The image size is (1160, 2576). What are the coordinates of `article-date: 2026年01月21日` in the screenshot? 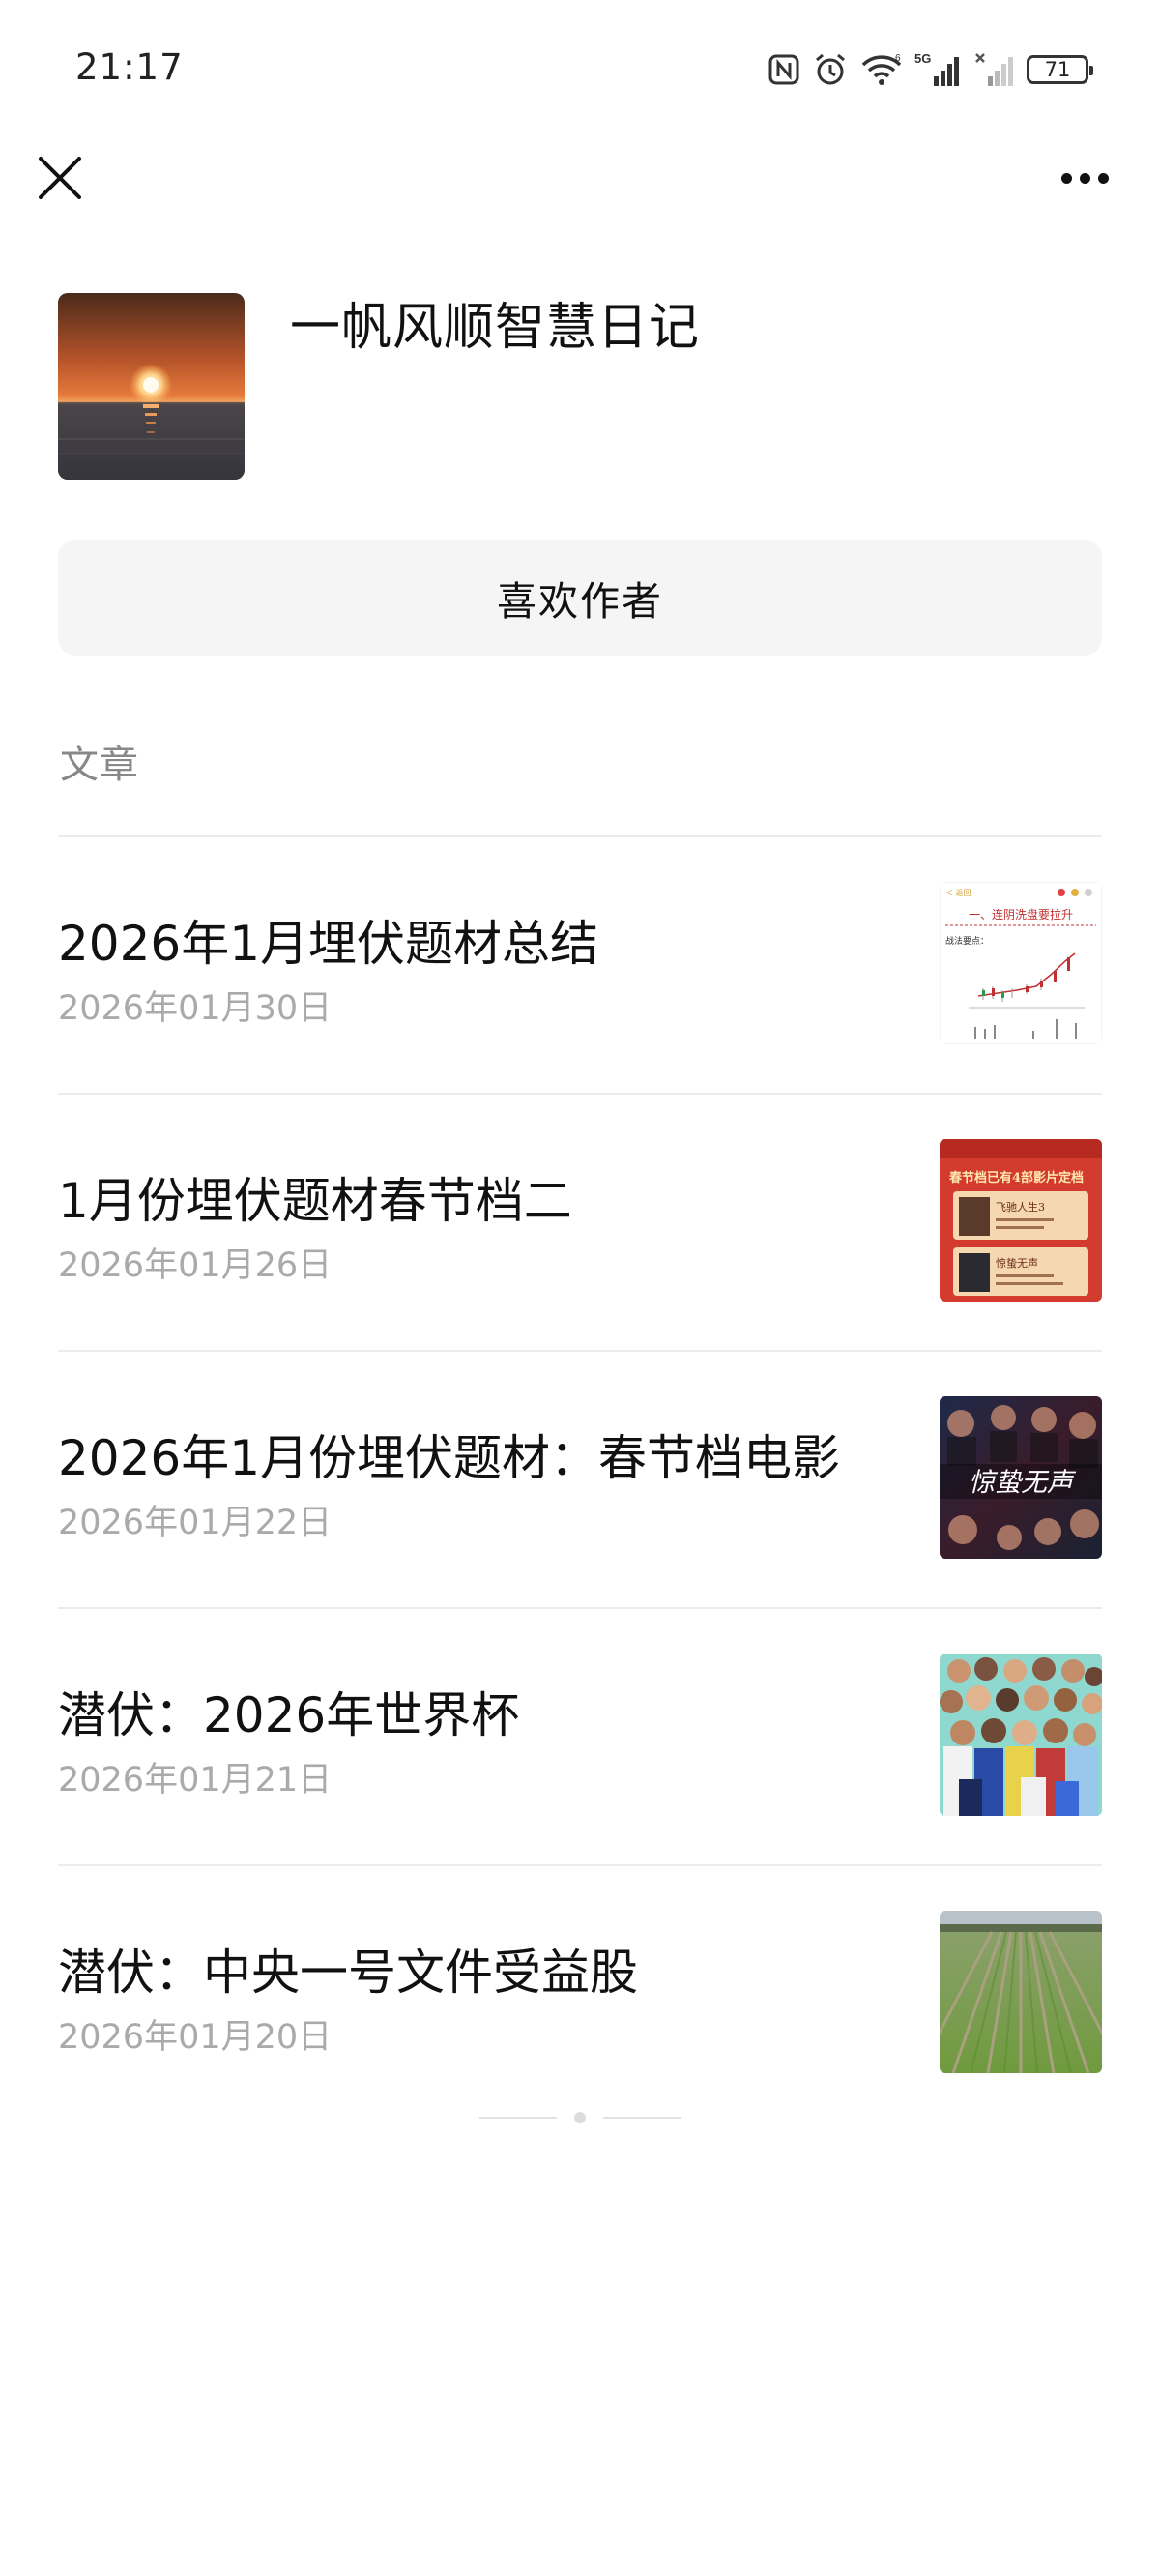 It's located at (196, 1780).